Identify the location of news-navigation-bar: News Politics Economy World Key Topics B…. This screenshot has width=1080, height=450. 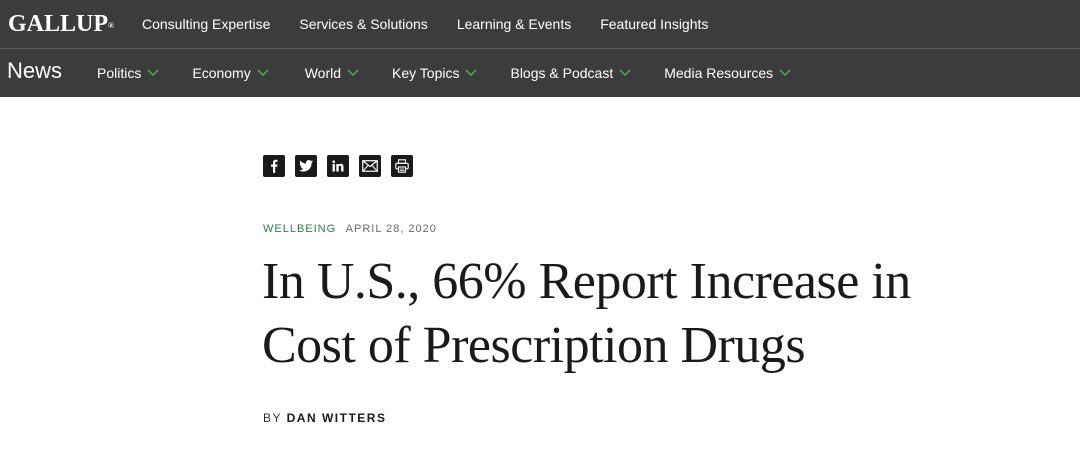
(540, 73).